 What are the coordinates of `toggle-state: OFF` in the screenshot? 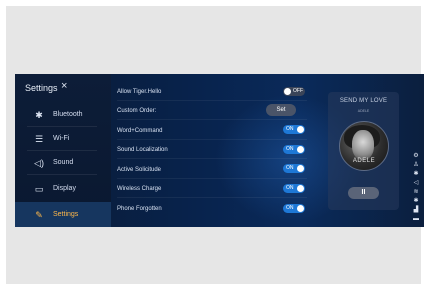 It's located at (298, 91).